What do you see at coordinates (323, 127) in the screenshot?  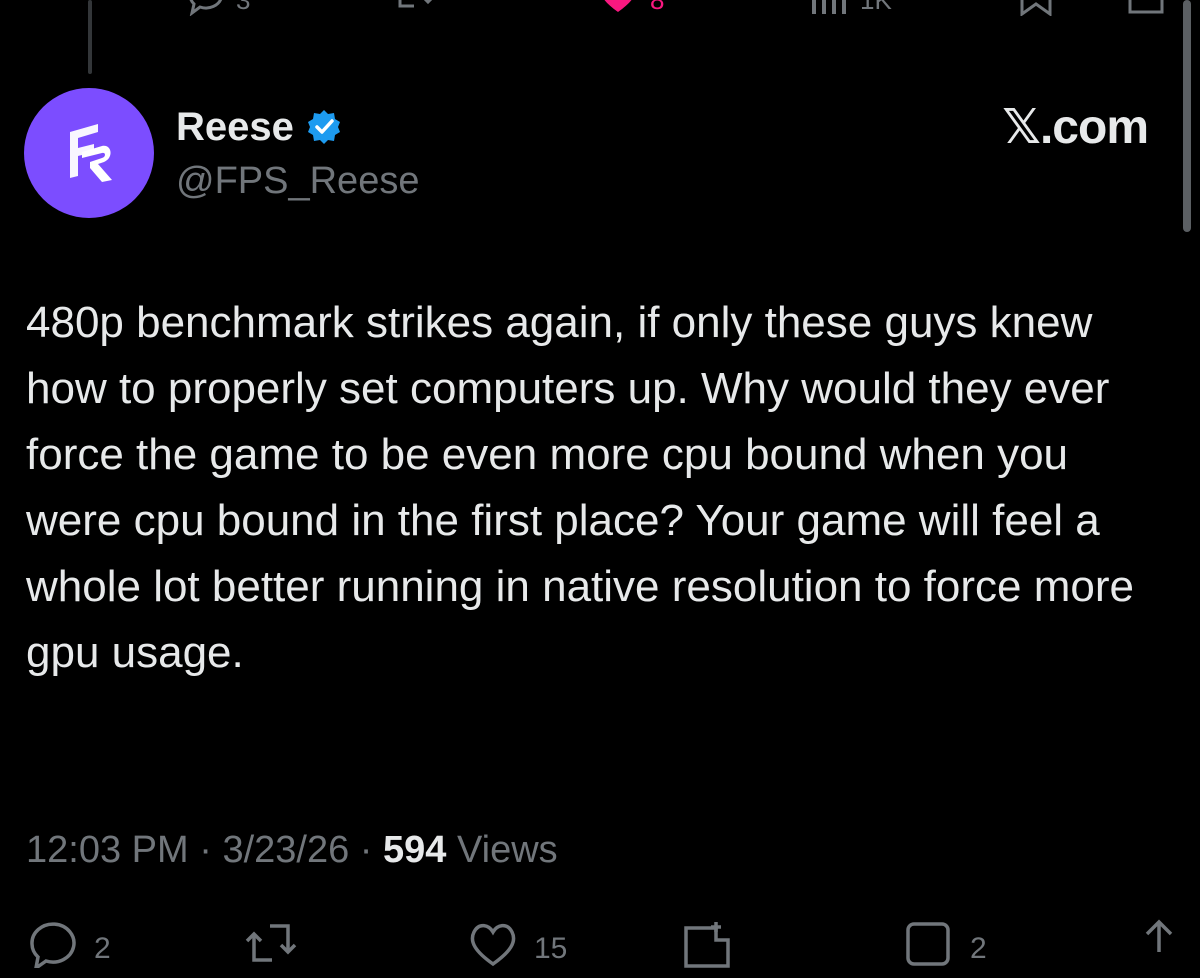 I see `verified-badge-icon` at bounding box center [323, 127].